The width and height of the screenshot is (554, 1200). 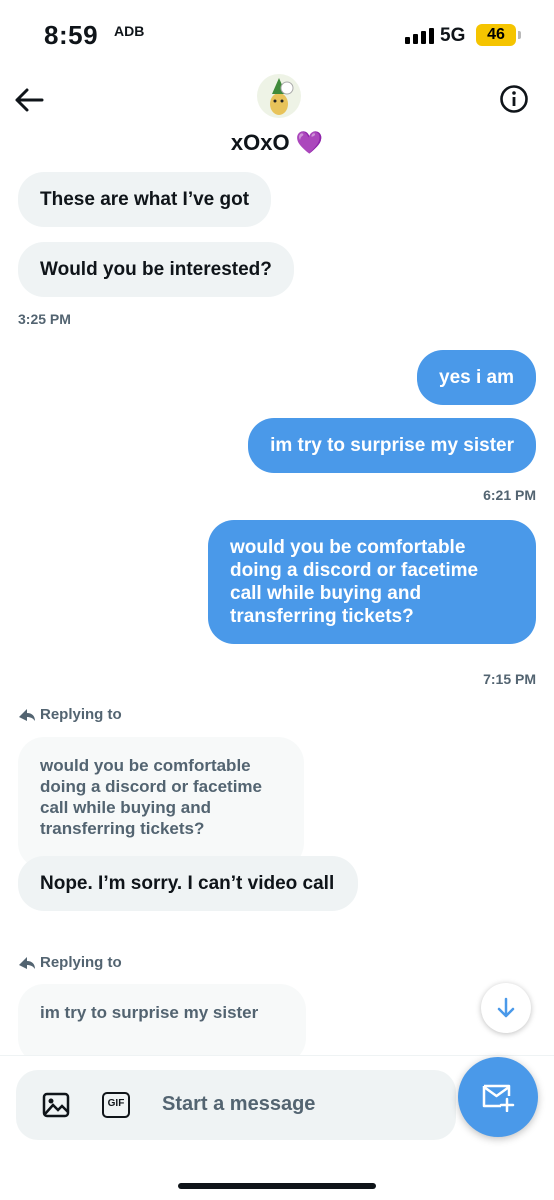 I want to click on quoted-message: im try to surprise my sister, so click(x=162, y=1024).